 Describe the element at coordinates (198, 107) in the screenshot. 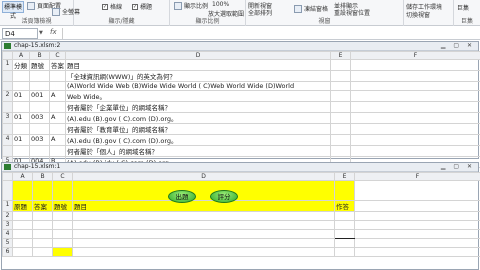

I see `cell: 何者屬於「企業單位」的網域名稱？` at that location.